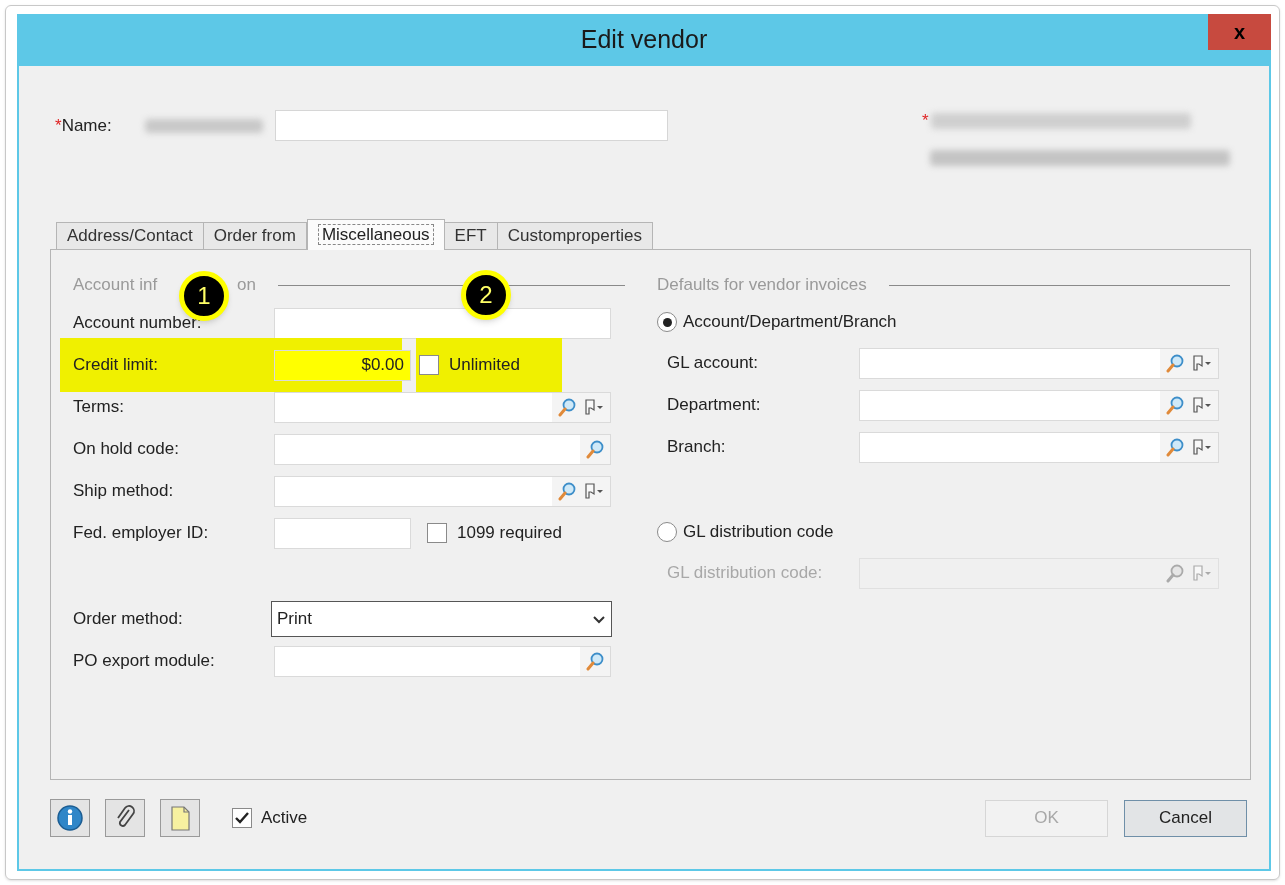 Image resolution: width=1285 pixels, height=885 pixels. Describe the element at coordinates (574, 235) in the screenshot. I see `tab: Customproperties` at that location.